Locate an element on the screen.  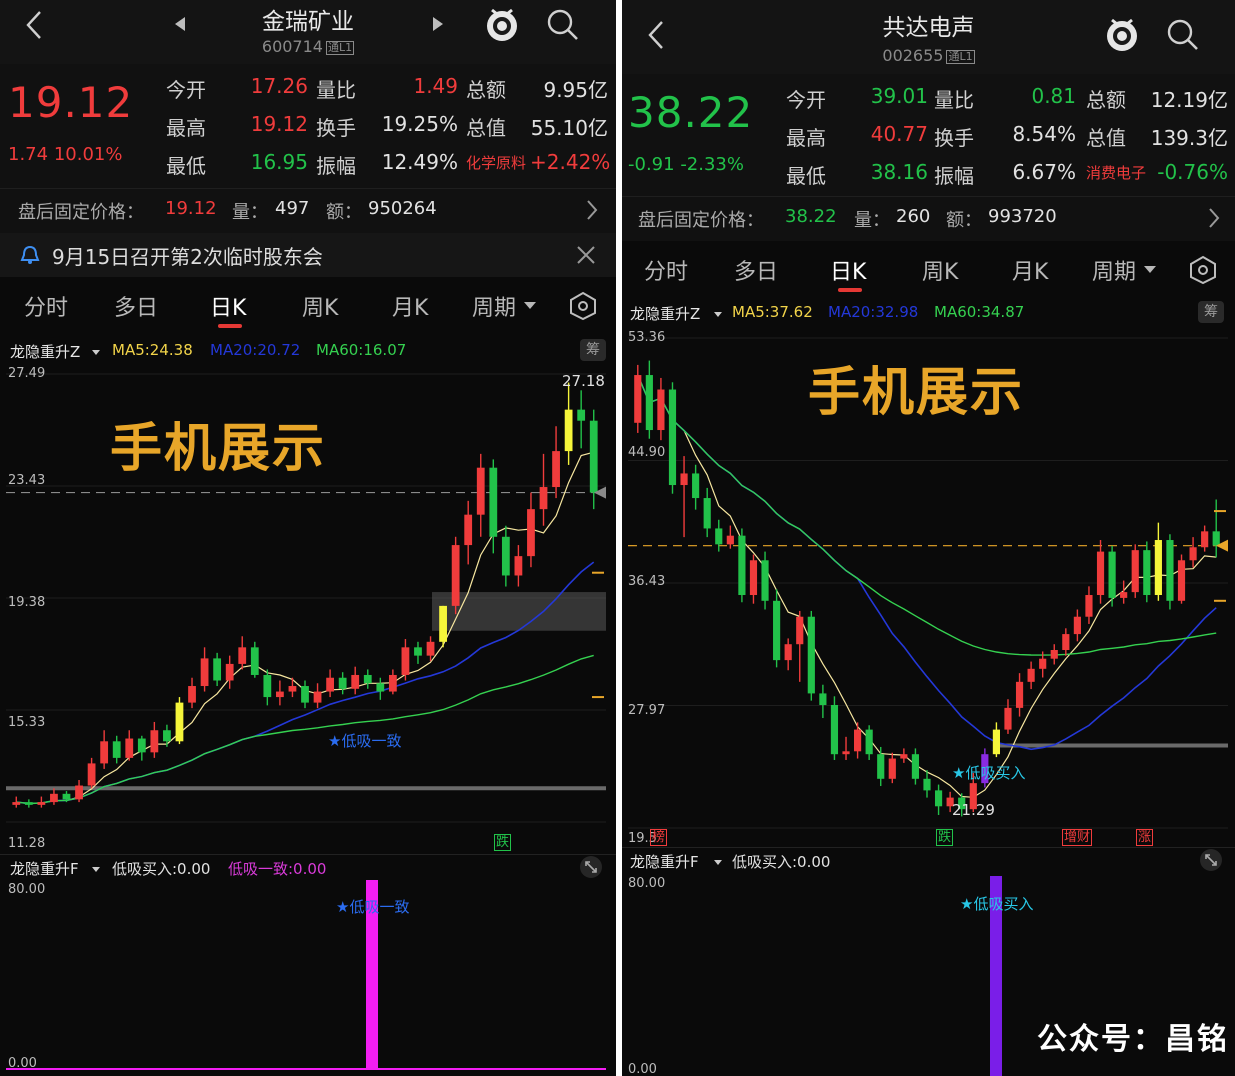
price-change: -0.91 -2.33% is located at coordinates (686, 164).